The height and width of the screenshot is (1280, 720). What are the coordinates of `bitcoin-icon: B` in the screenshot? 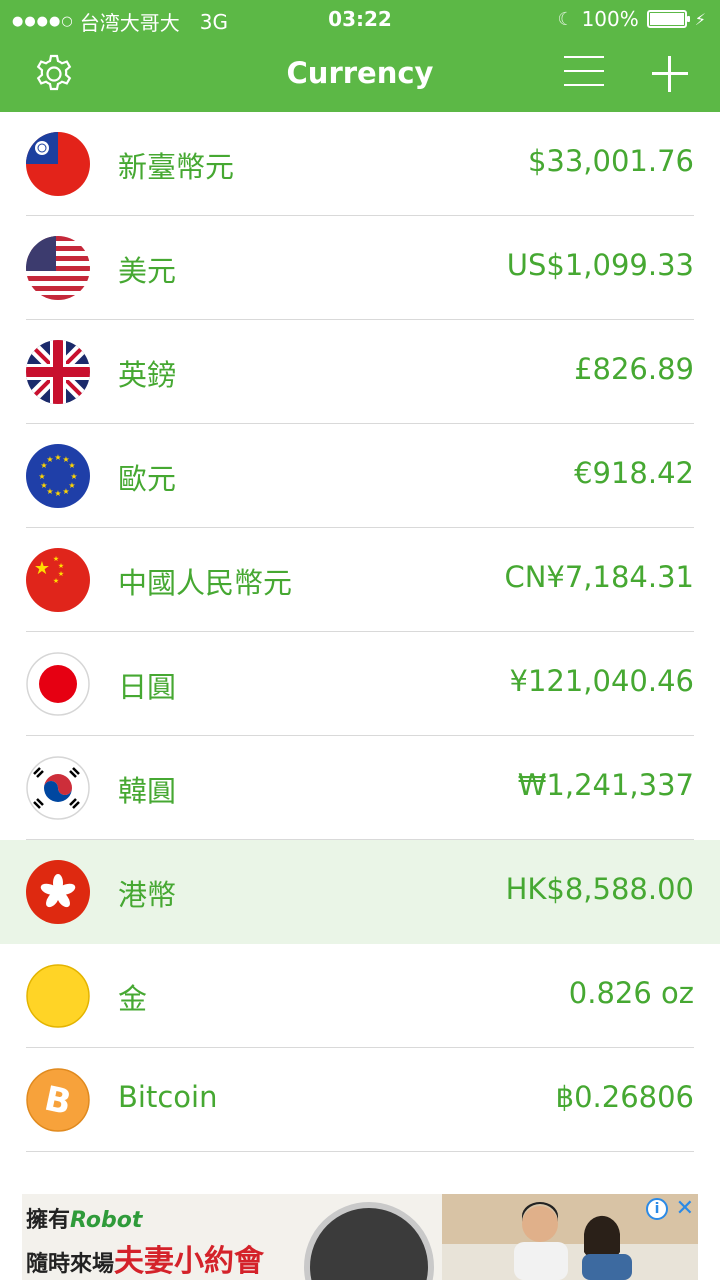 It's located at (58, 1100).